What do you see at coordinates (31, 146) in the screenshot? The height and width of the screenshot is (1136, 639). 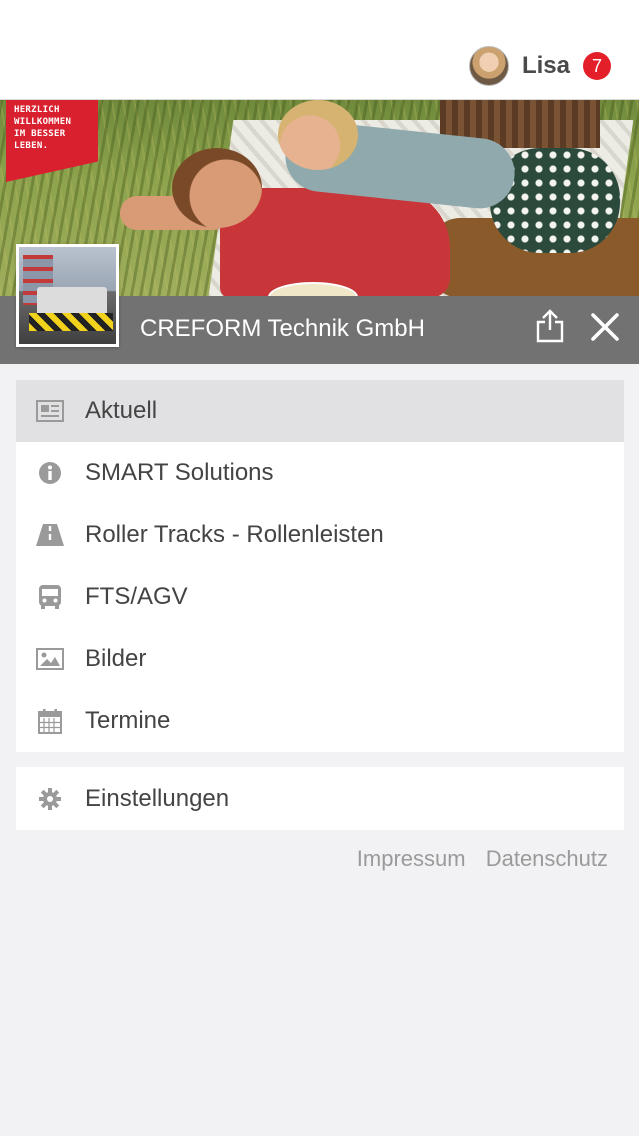 I see `promo-line: LEBEN.` at bounding box center [31, 146].